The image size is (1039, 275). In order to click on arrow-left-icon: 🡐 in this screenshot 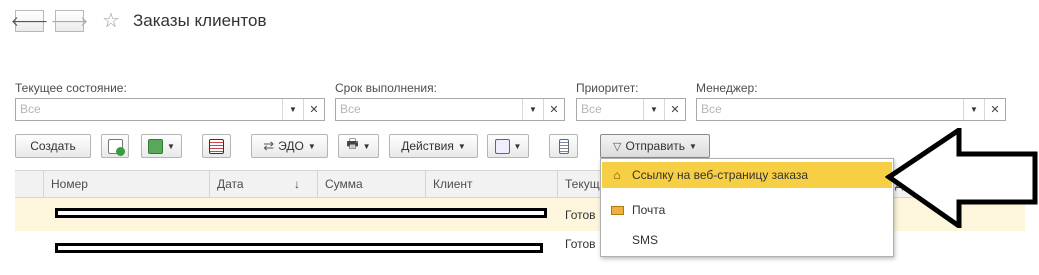, I will do `click(29, 20)`.